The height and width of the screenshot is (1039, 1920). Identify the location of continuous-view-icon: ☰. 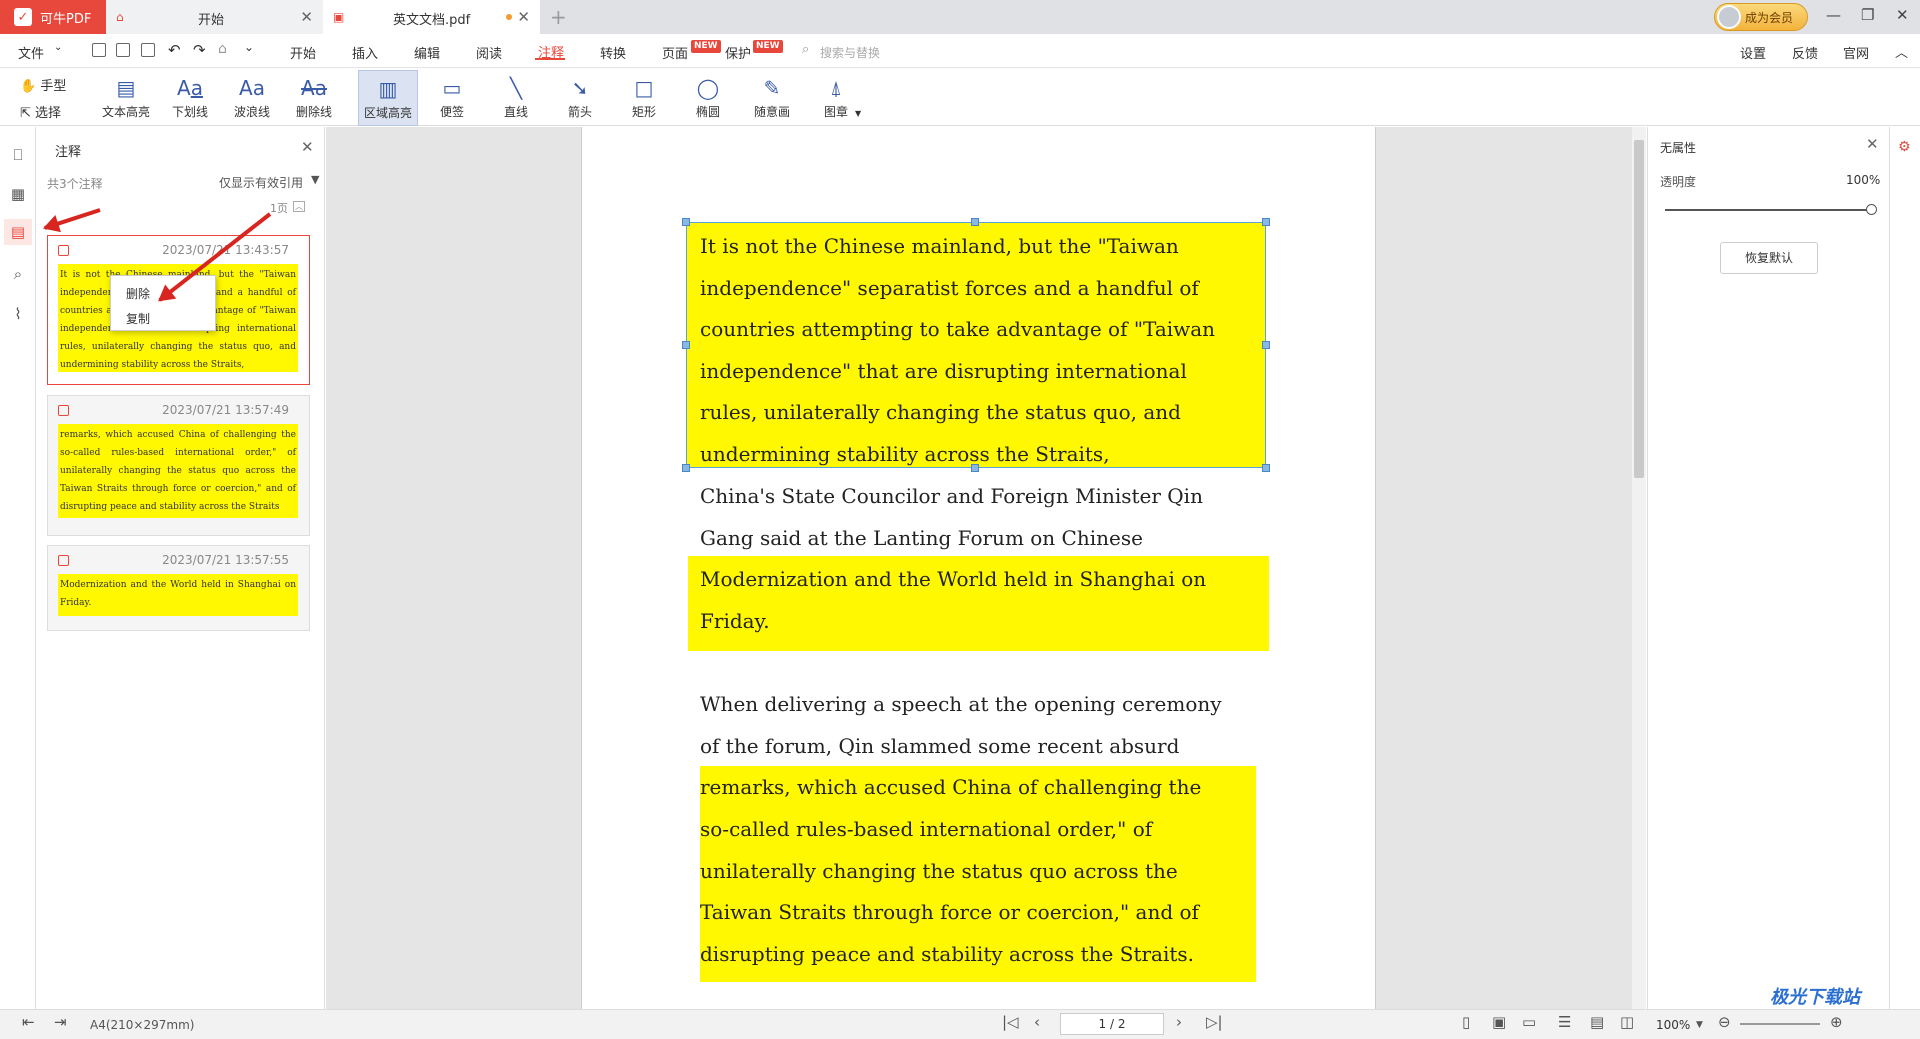
(1564, 1022).